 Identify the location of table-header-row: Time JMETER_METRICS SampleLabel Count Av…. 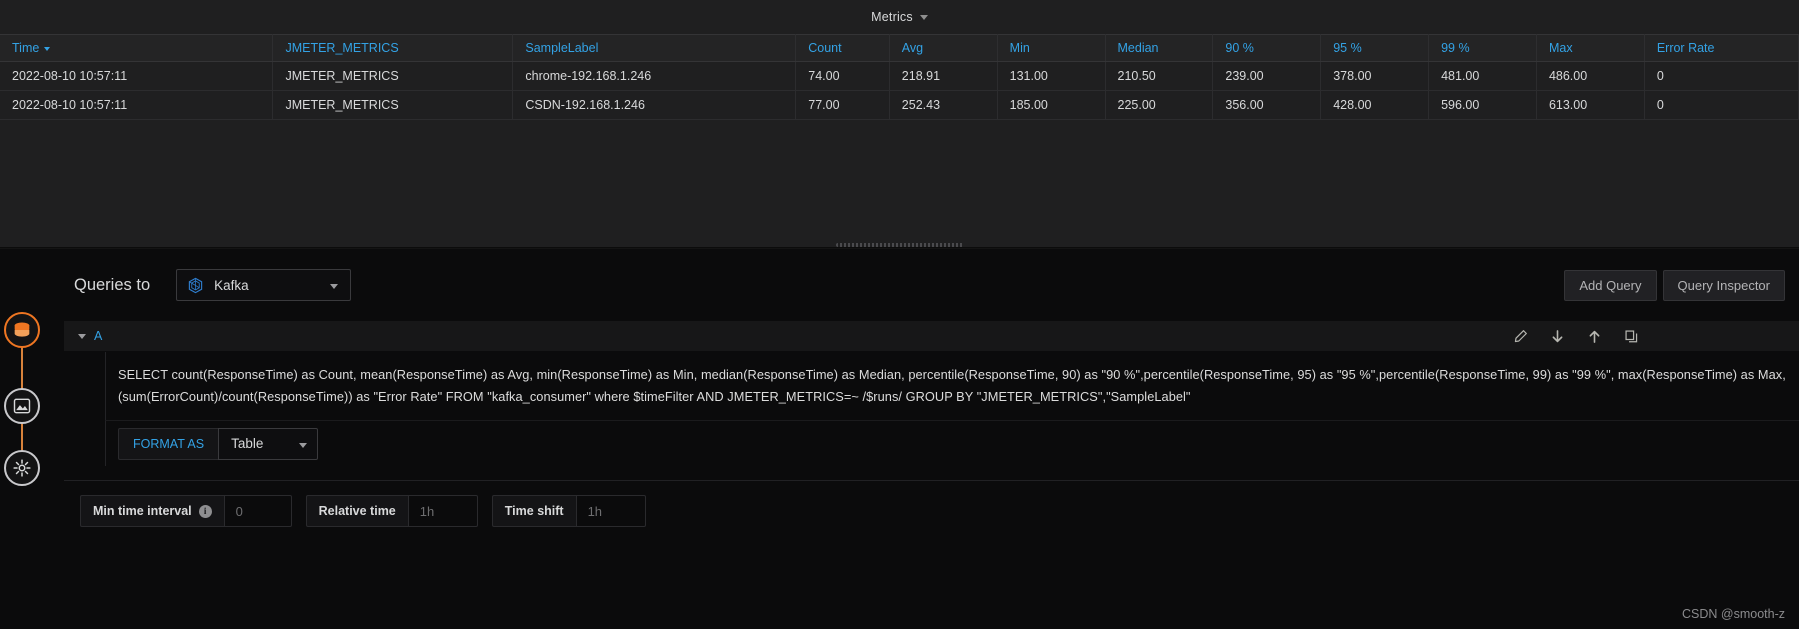
(899, 48).